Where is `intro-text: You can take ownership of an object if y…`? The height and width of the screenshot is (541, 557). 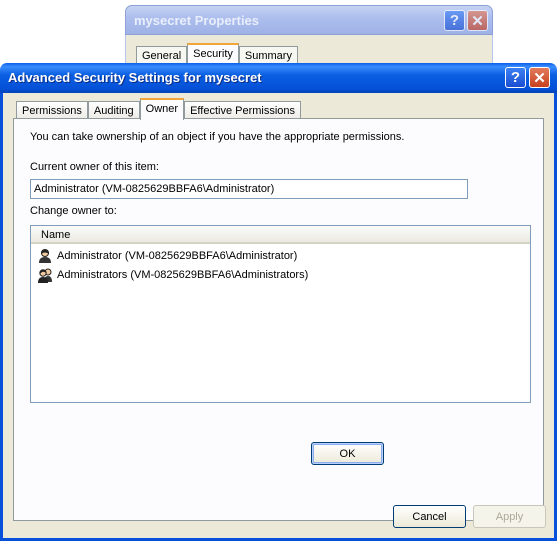
intro-text: You can take ownership of an object if y… is located at coordinates (217, 137).